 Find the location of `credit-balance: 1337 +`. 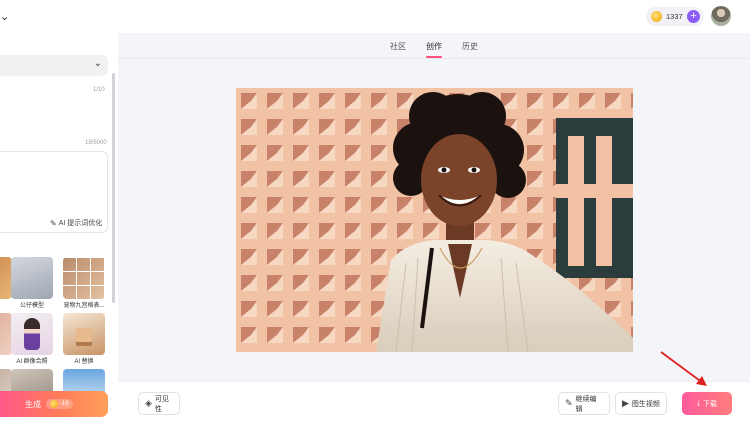

credit-balance: 1337 + is located at coordinates (675, 16).